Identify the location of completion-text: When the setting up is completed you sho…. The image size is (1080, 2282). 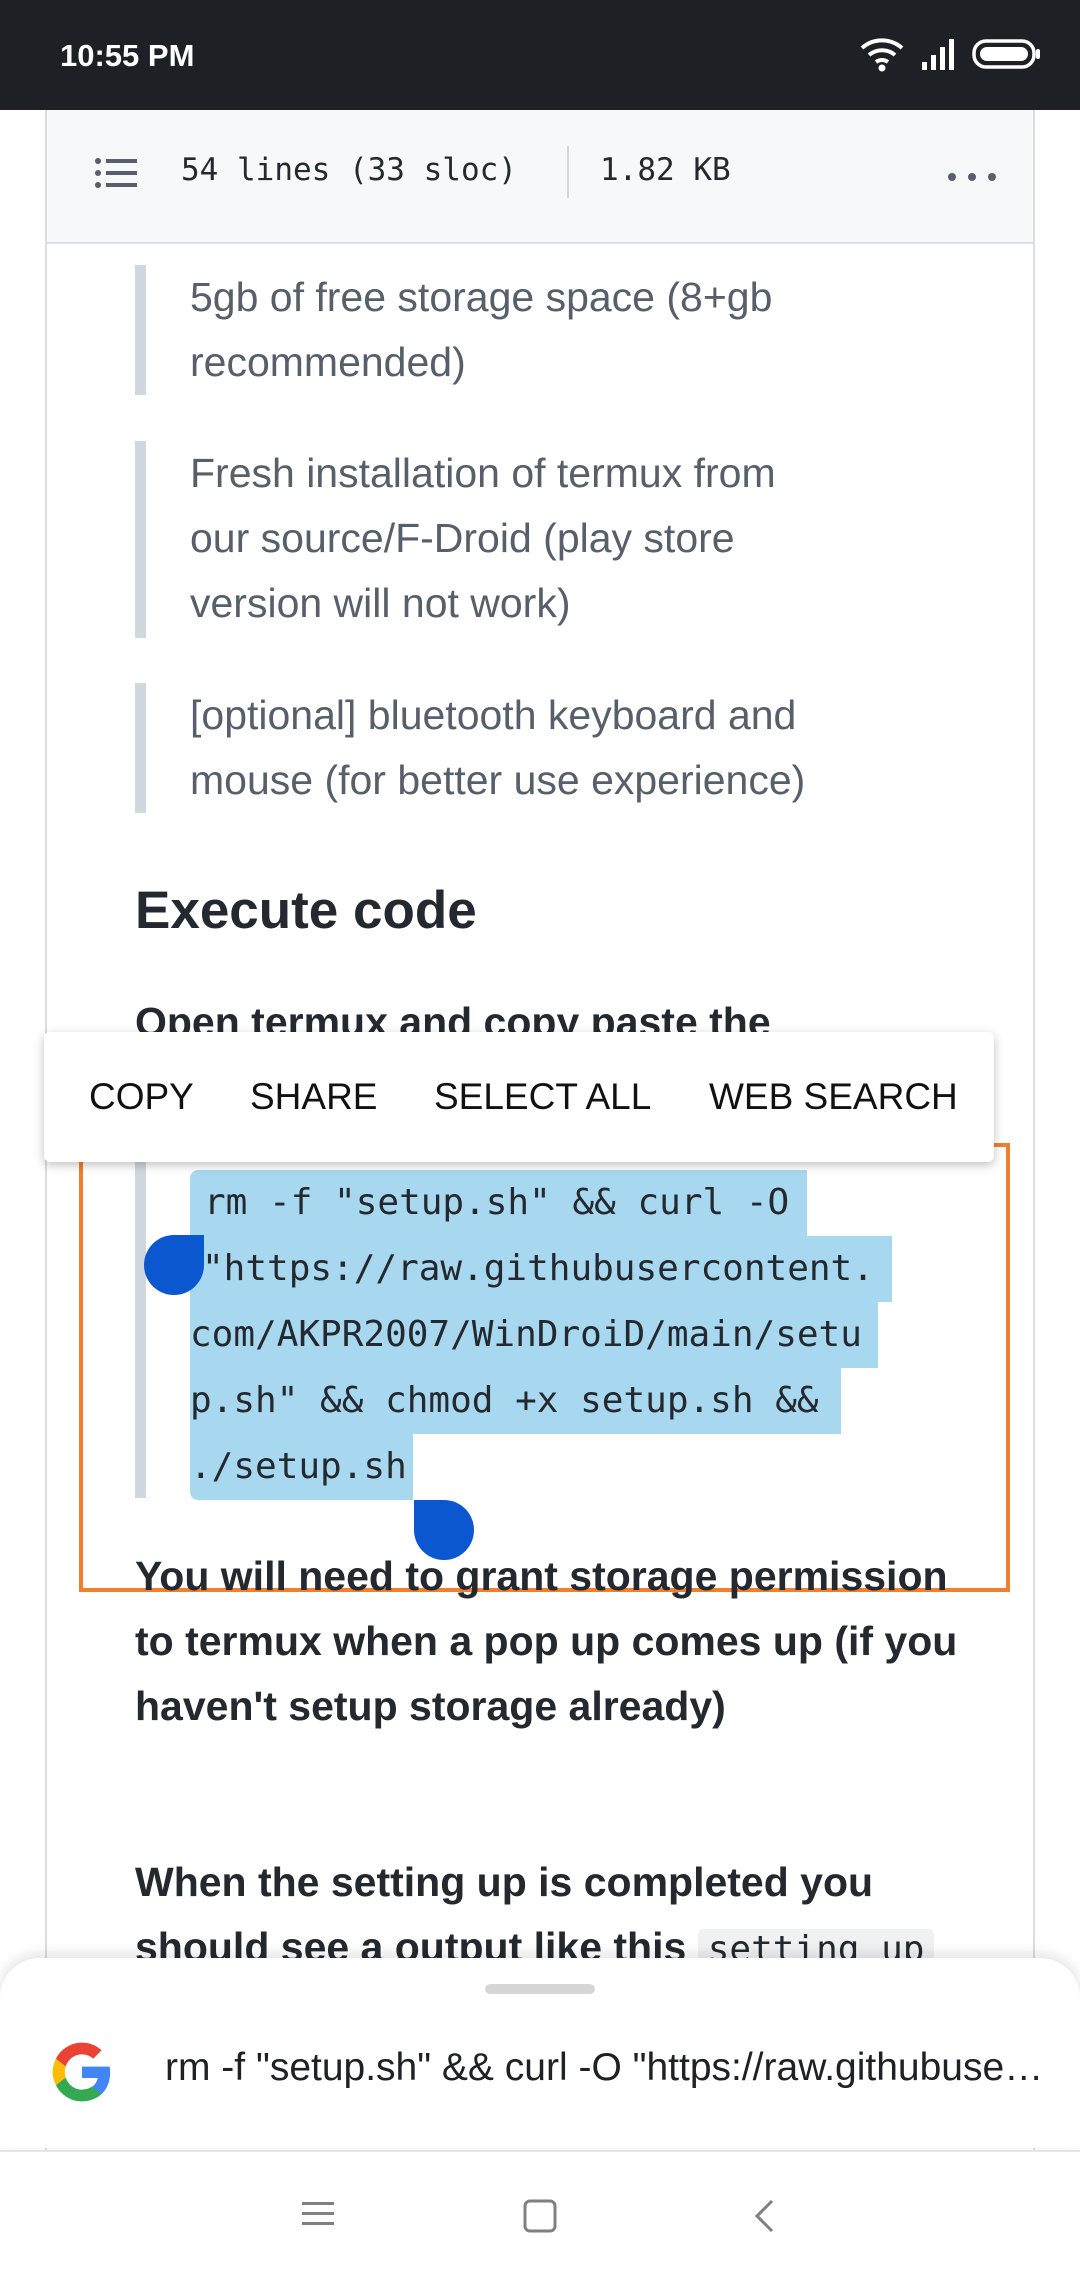
(555, 1904).